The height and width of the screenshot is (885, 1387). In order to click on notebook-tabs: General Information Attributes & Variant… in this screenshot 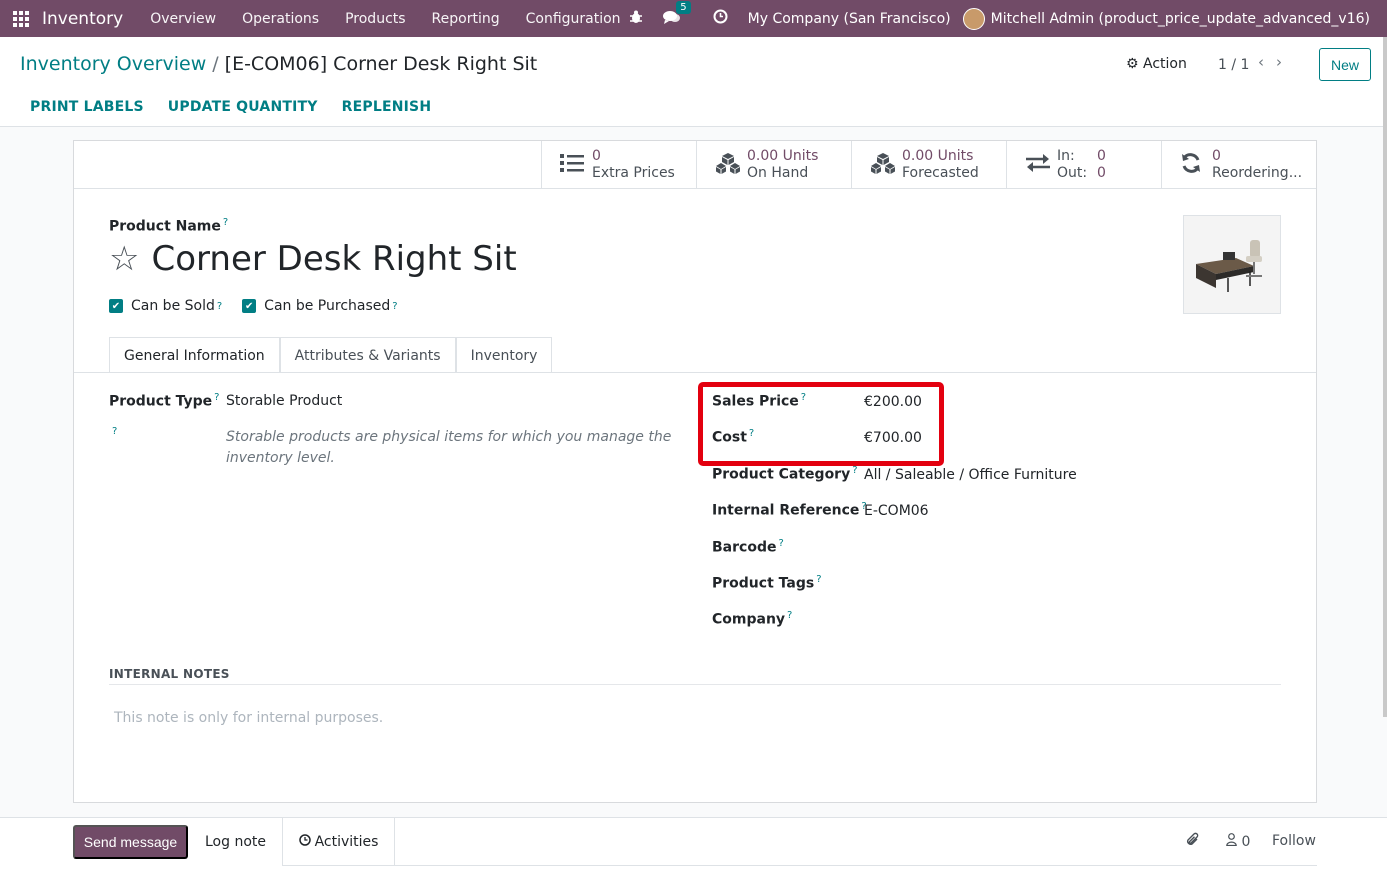, I will do `click(331, 355)`.